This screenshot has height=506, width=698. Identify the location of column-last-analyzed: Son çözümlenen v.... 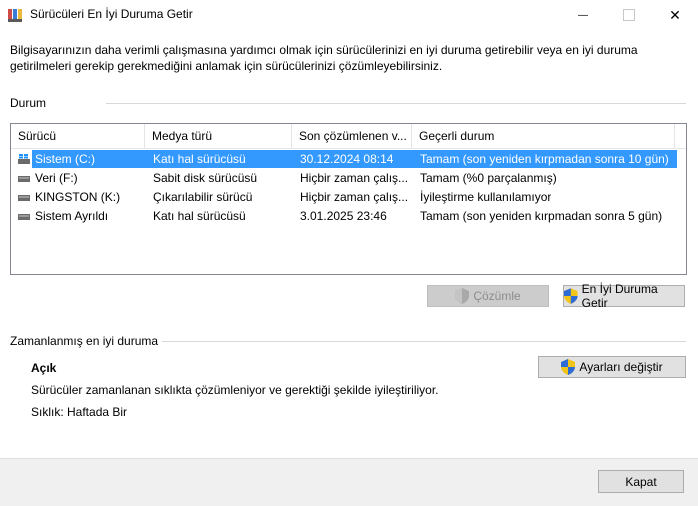
(352, 136).